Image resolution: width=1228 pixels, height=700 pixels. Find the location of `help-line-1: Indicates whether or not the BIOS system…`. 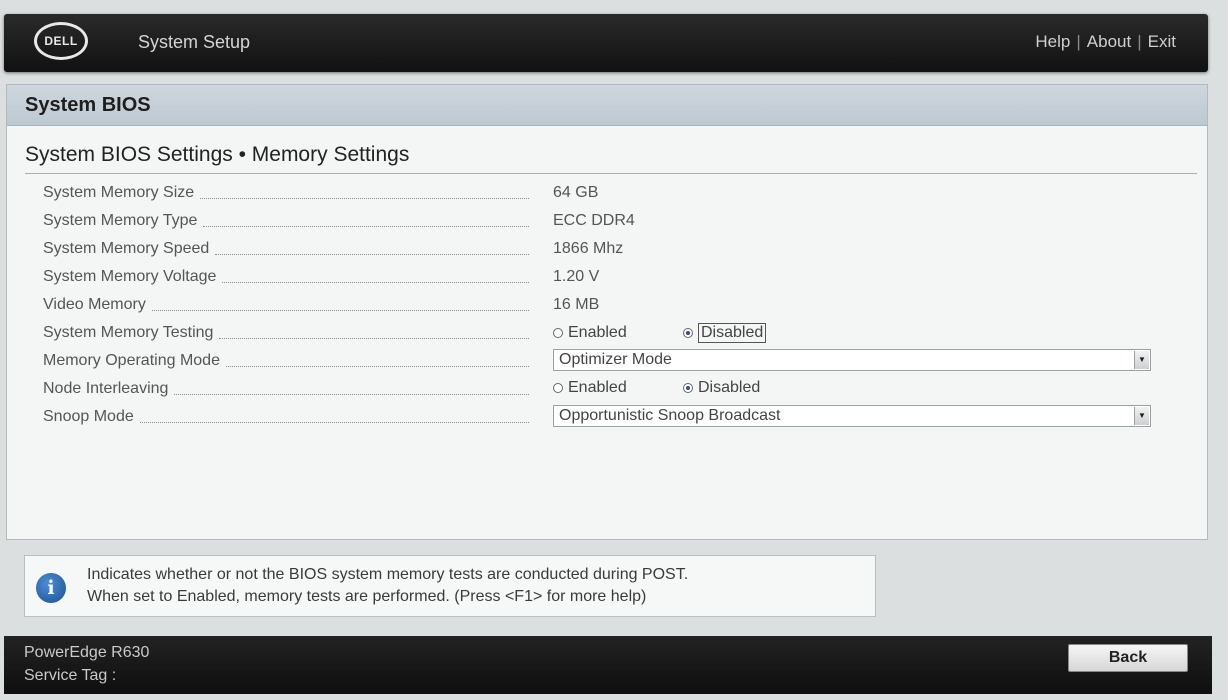

help-line-1: Indicates whether or not the BIOS system… is located at coordinates (388, 574).